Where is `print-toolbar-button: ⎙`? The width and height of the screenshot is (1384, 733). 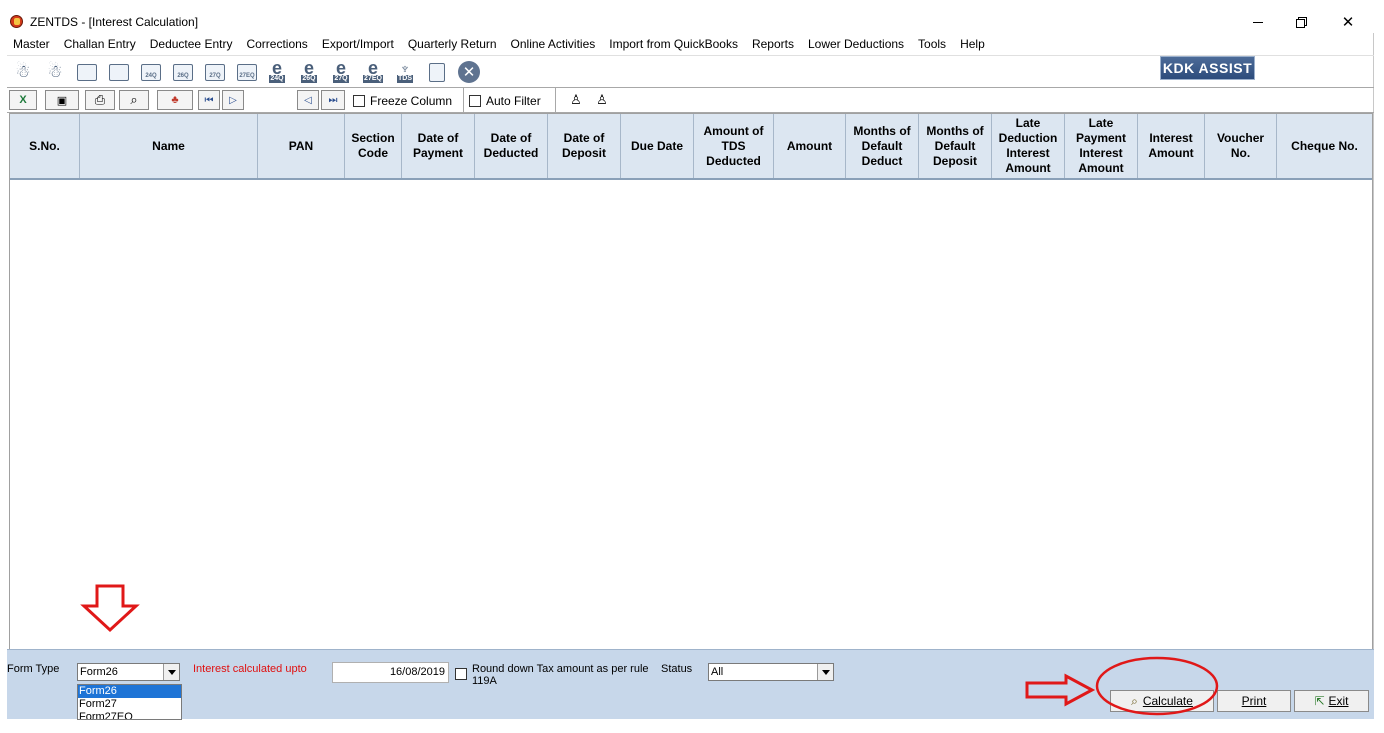 print-toolbar-button: ⎙ is located at coordinates (100, 100).